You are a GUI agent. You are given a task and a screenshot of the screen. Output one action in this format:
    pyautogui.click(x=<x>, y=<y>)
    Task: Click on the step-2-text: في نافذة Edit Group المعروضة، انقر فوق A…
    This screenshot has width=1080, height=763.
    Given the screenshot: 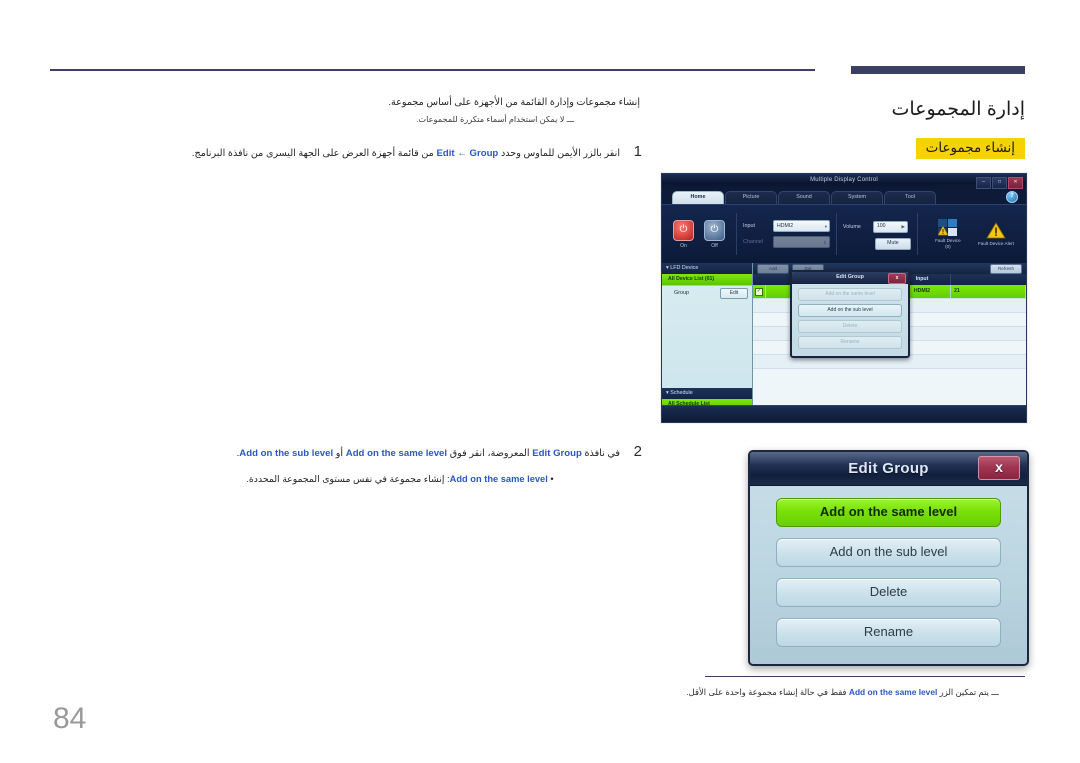 What is the action you would take?
    pyautogui.click(x=428, y=453)
    